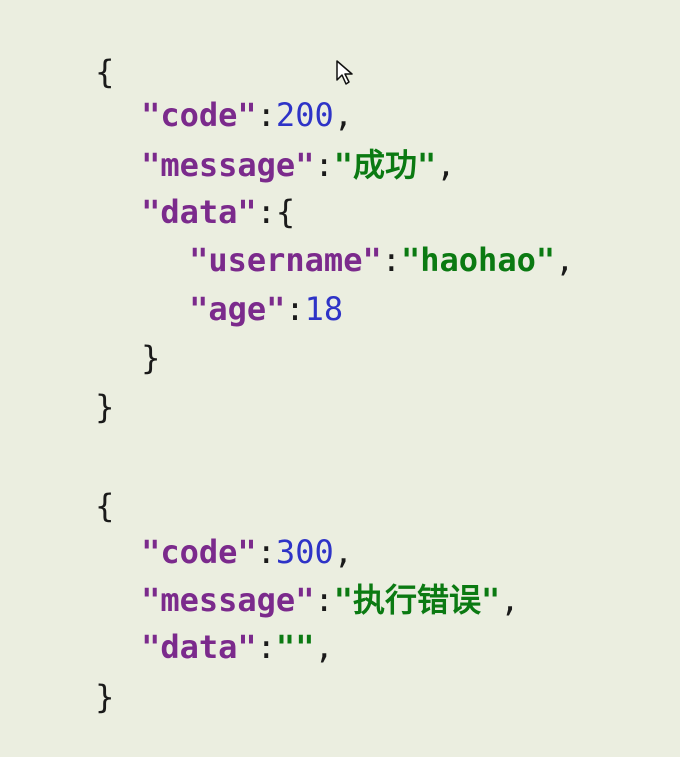 This screenshot has height=757, width=680. Describe the element at coordinates (208, 94) in the screenshot. I see `json-line-code: "code":200,` at that location.